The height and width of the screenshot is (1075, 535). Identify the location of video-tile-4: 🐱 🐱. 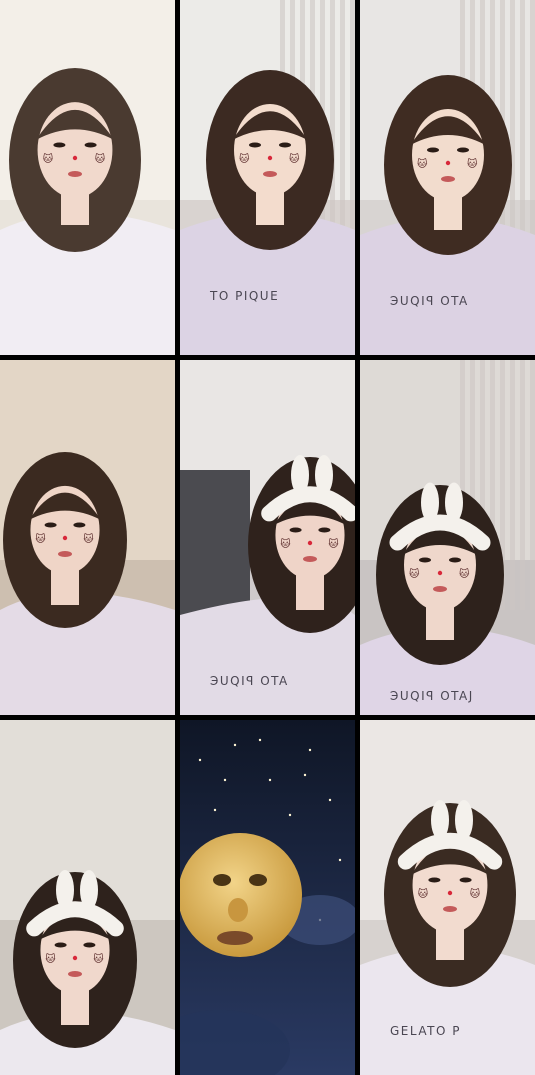
(87, 537).